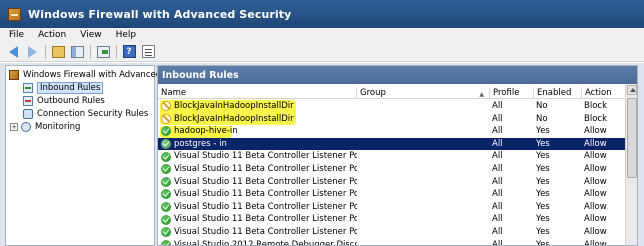 This screenshot has height=246, width=644. What do you see at coordinates (126, 35) in the screenshot?
I see `menu-help: Help` at bounding box center [126, 35].